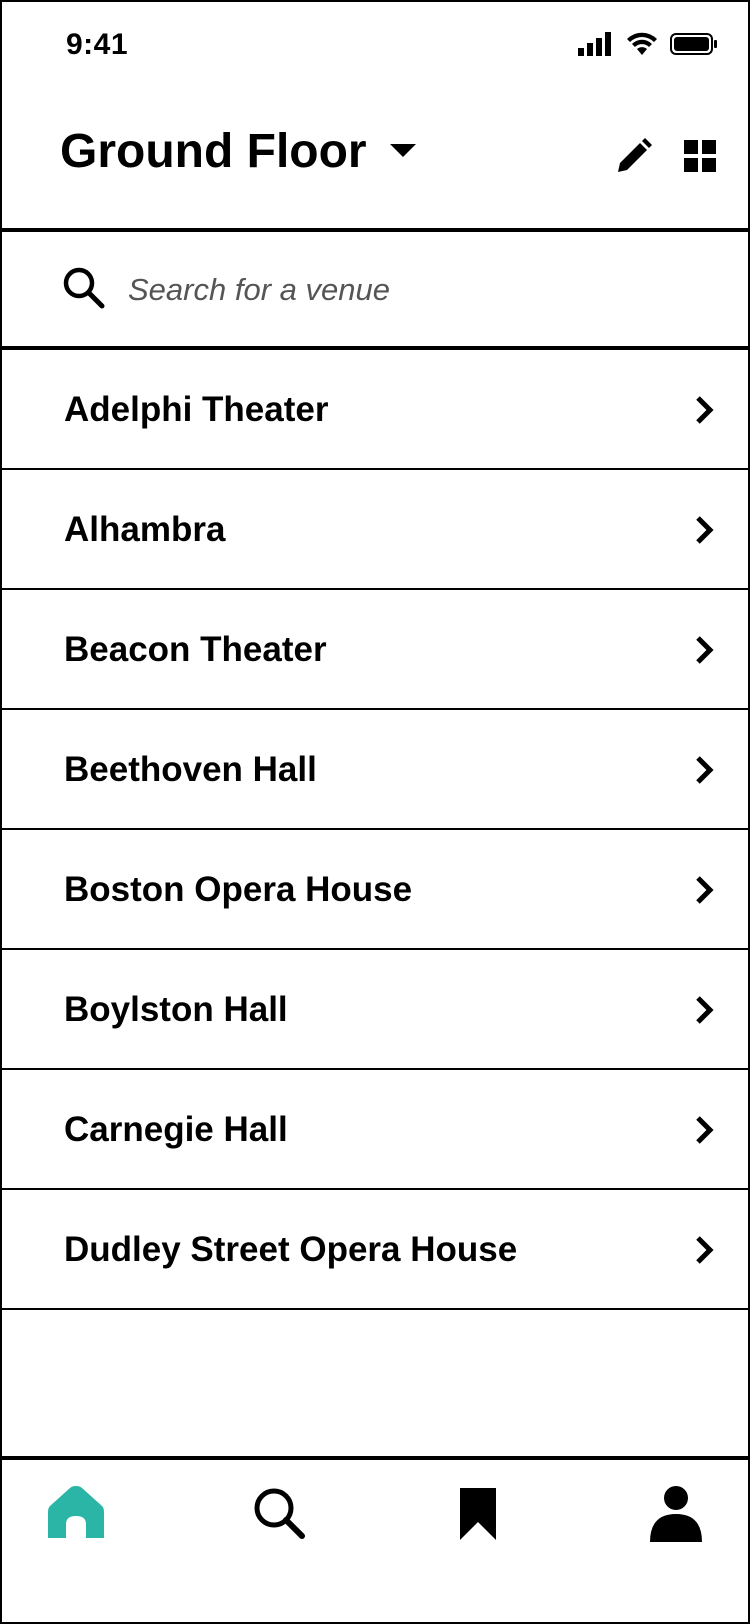  Describe the element at coordinates (238, 889) in the screenshot. I see `venue-name: Boston Opera House` at that location.